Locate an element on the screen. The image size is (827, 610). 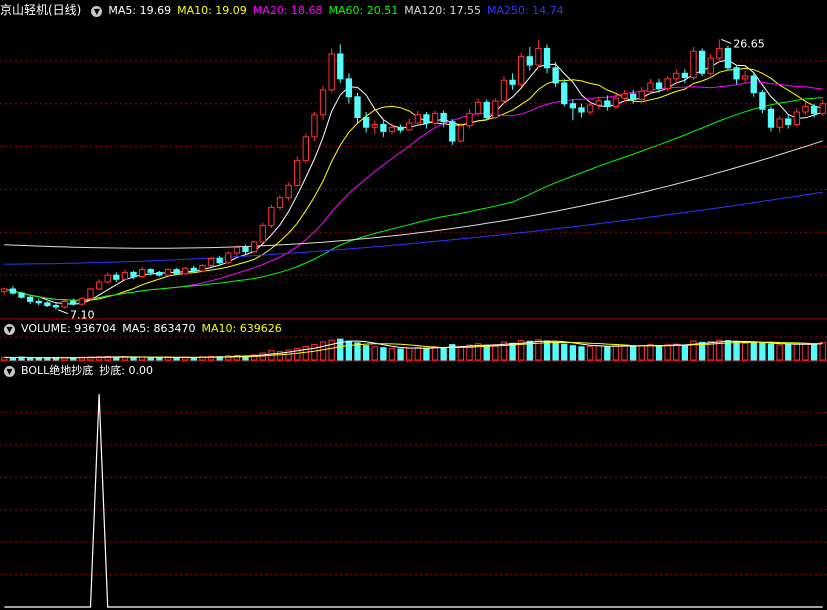
volume-bars is located at coordinates (413, 349).